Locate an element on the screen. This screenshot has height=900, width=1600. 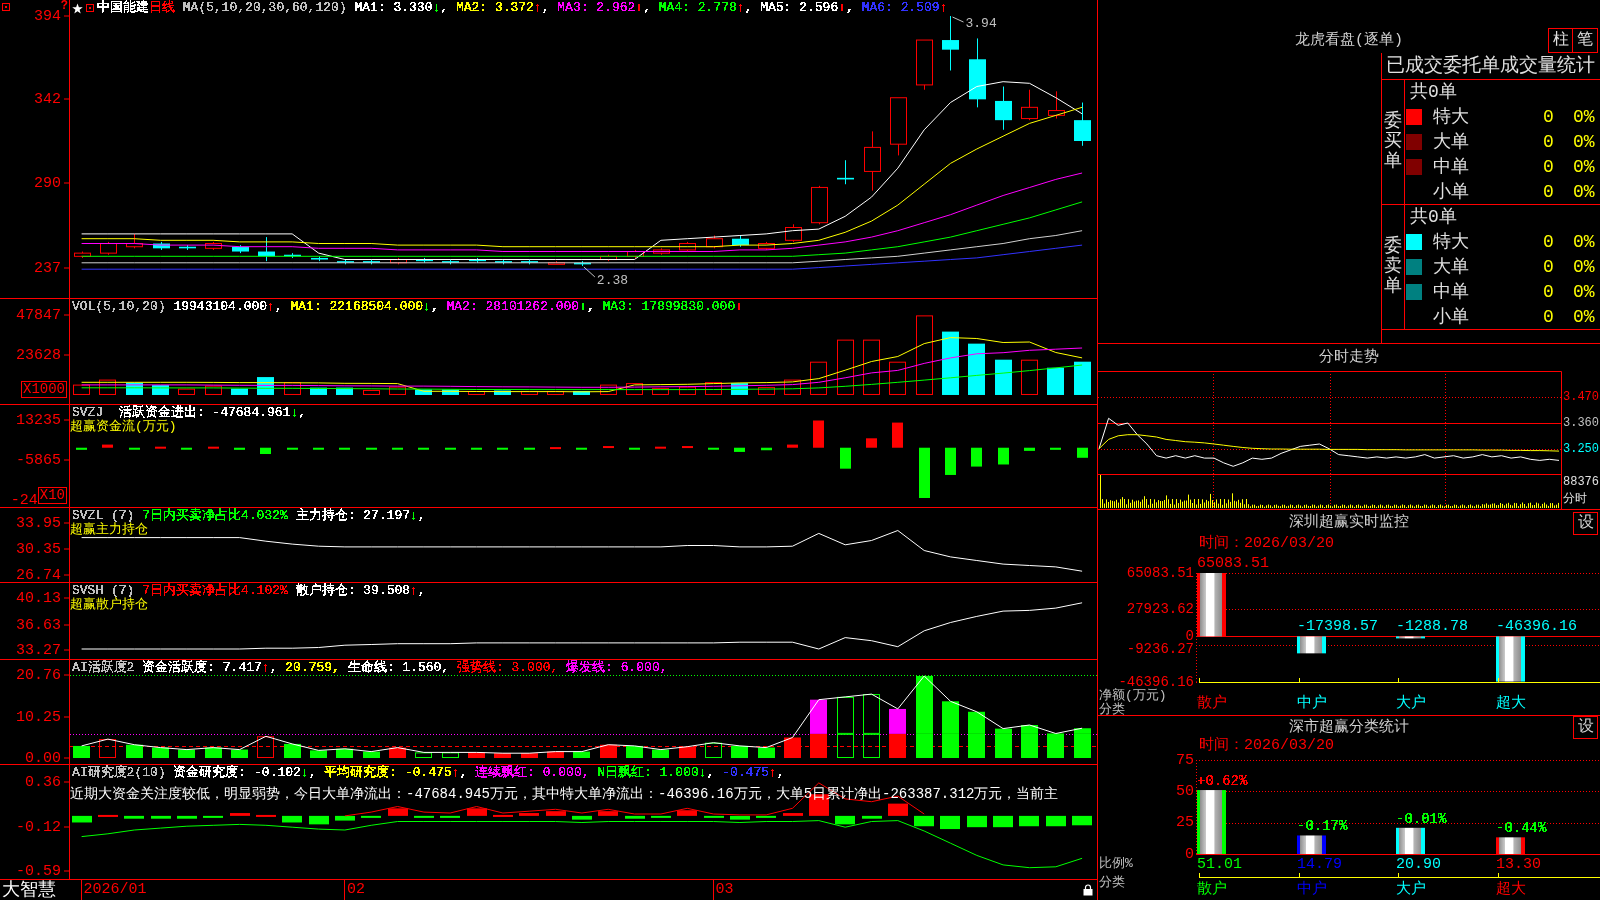
bar-value-label: -46396.16 is located at coordinates (1536, 626).